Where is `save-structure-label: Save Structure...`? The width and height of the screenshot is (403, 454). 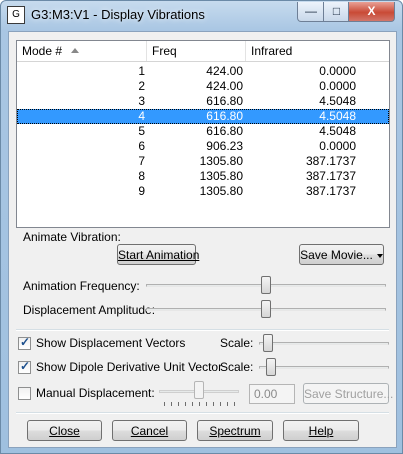 save-structure-label: Save Structure... is located at coordinates (349, 394).